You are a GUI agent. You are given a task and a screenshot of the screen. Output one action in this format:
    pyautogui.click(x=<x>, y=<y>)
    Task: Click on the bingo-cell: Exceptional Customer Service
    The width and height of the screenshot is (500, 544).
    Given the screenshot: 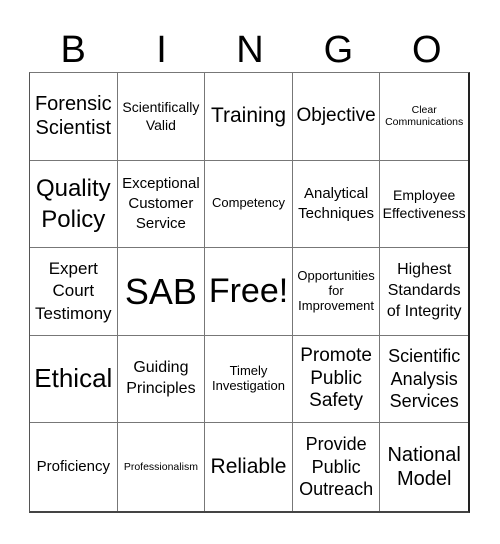 What is the action you would take?
    pyautogui.click(x=161, y=204)
    